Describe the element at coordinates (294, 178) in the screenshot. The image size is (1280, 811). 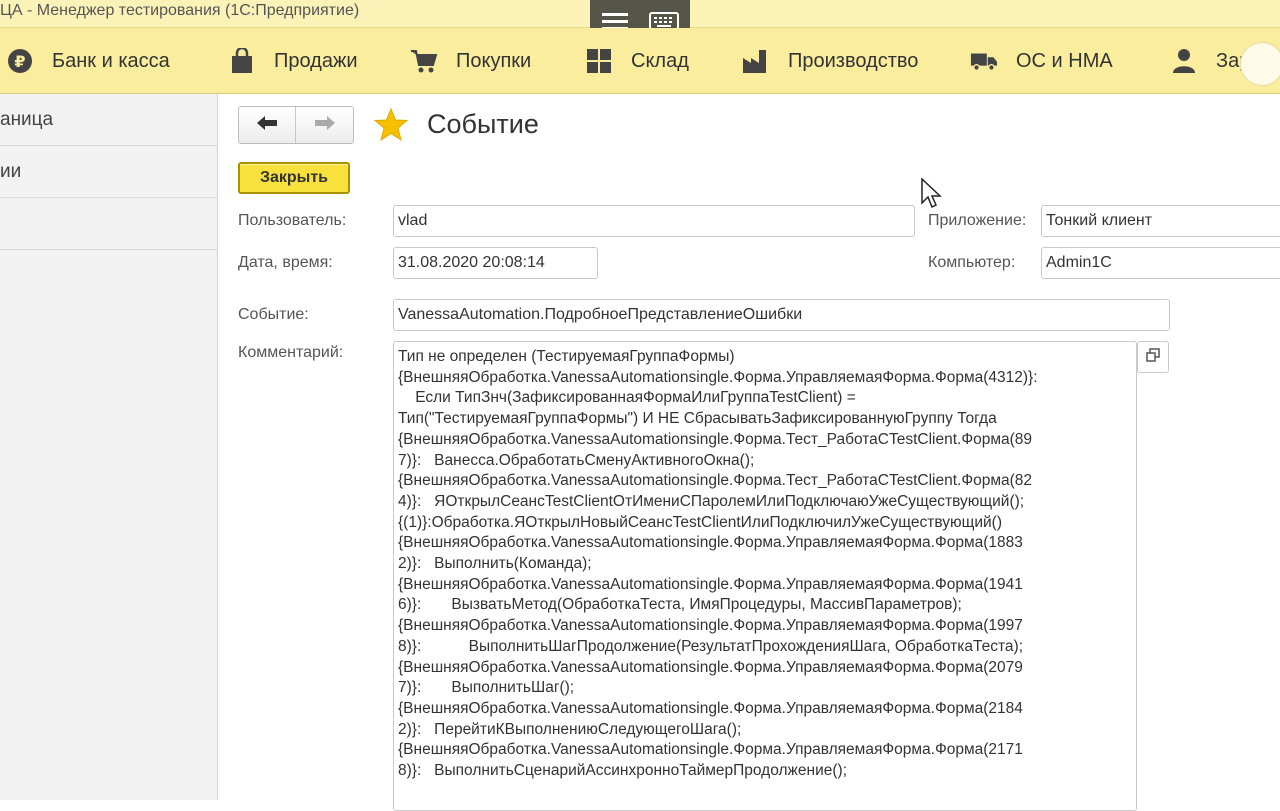
I see `close-button: Закрыть` at that location.